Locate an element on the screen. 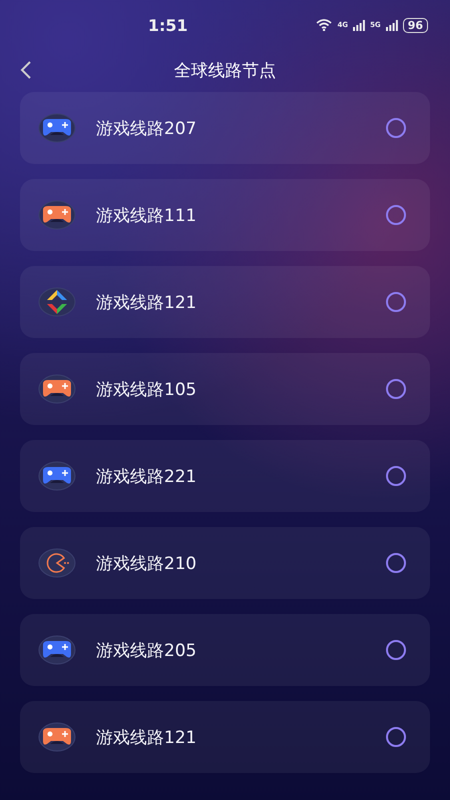 The image size is (450, 800). status-time: 1:51 is located at coordinates (168, 25).